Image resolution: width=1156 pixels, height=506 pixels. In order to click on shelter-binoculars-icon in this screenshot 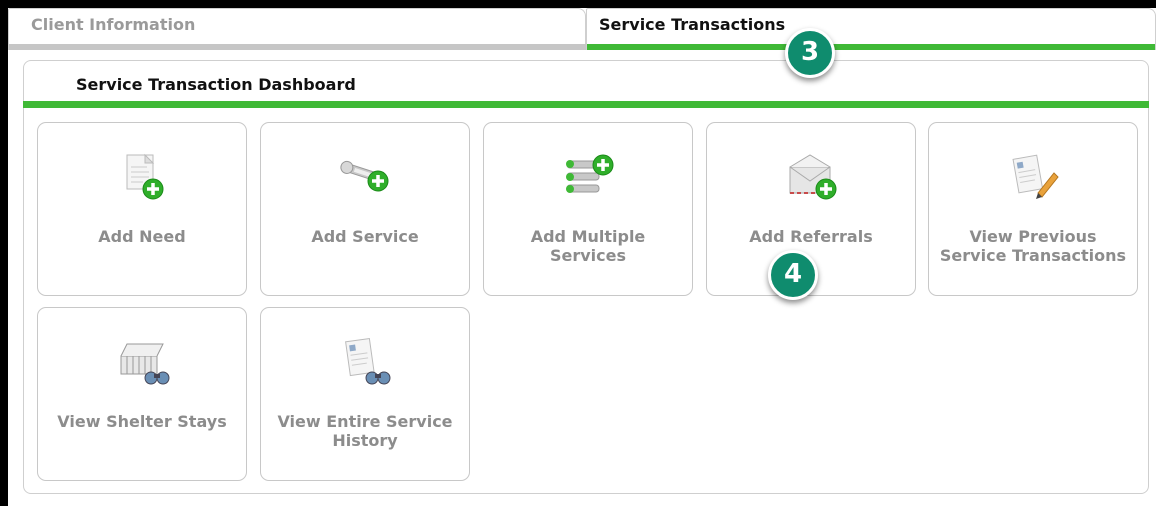, I will do `click(143, 362)`.